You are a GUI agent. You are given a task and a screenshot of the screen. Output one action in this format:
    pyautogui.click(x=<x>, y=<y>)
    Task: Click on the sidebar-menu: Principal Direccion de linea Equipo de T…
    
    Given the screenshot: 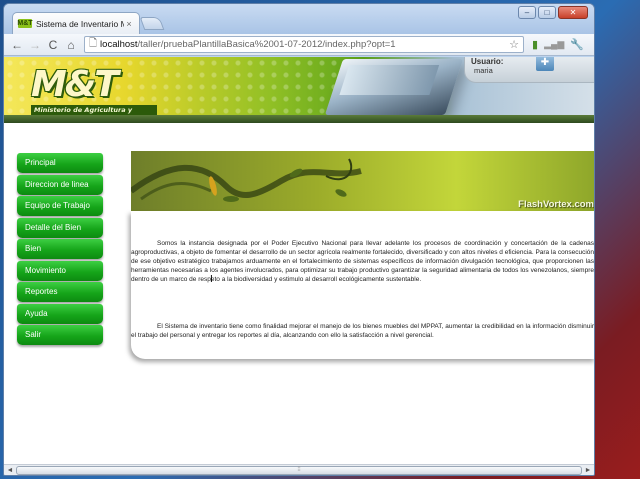 What is the action you would take?
    pyautogui.click(x=60, y=250)
    